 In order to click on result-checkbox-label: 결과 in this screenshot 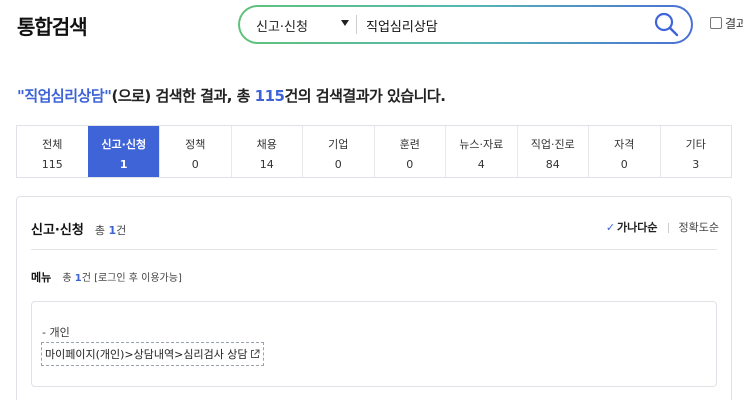, I will do `click(734, 24)`.